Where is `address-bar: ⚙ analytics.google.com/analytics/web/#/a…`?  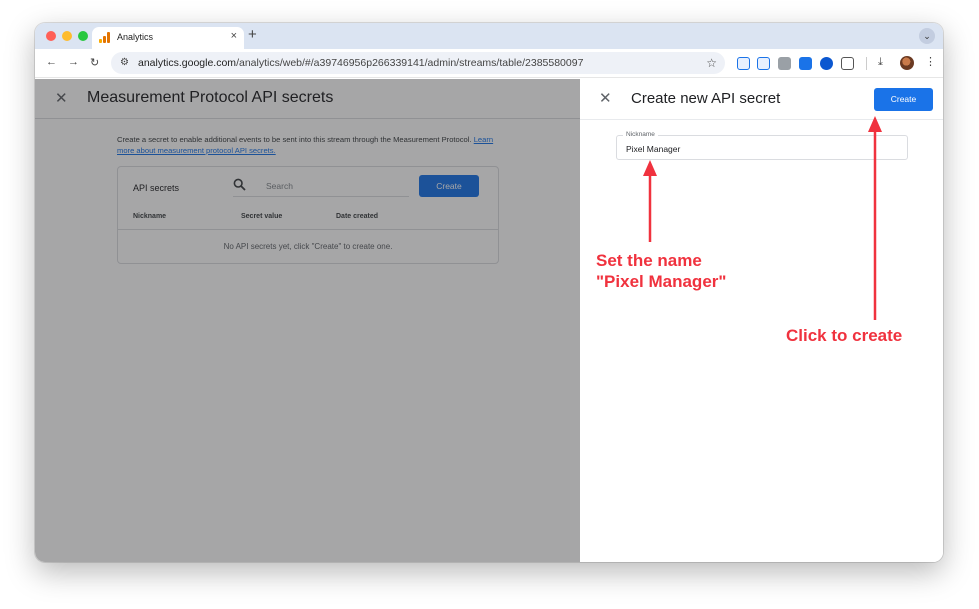
address-bar: ⚙ analytics.google.com/analytics/web/#/a… is located at coordinates (418, 63).